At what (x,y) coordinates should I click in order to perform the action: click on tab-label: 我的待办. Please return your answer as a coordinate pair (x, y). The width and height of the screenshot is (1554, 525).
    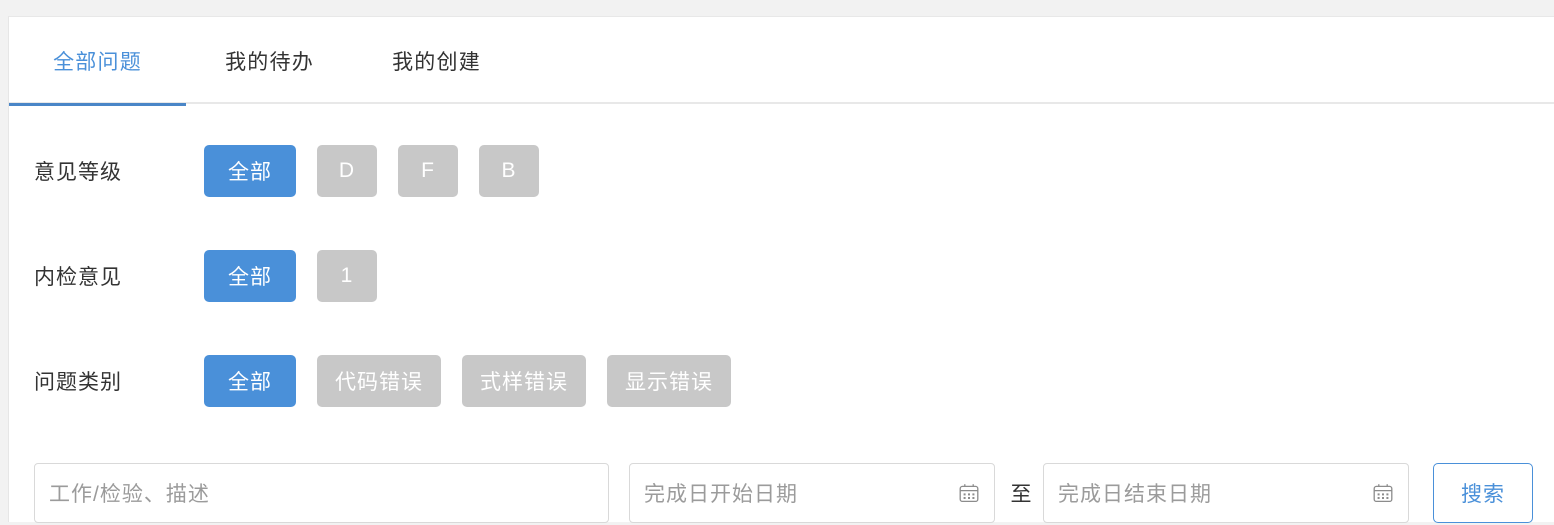
    Looking at the image, I should click on (269, 62).